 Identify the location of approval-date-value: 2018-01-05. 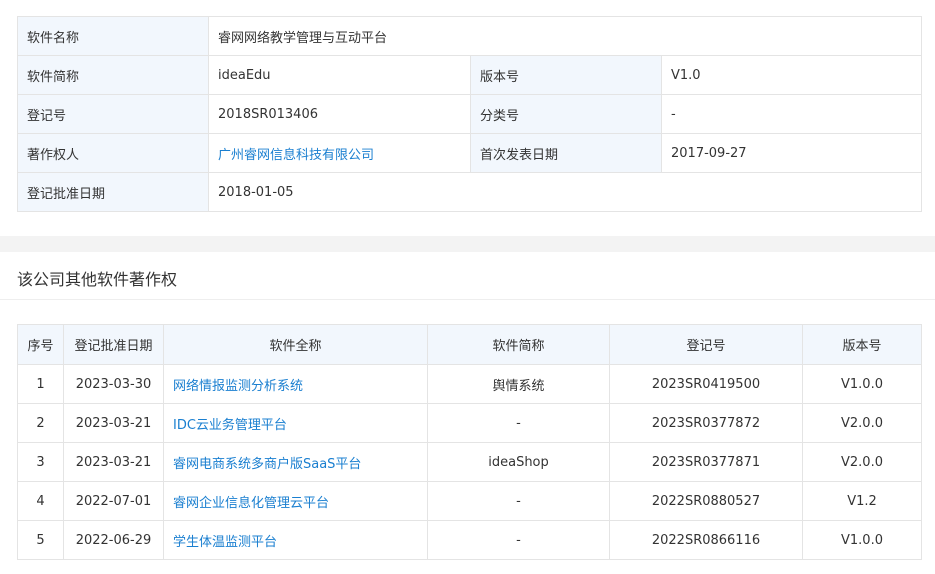
(565, 192).